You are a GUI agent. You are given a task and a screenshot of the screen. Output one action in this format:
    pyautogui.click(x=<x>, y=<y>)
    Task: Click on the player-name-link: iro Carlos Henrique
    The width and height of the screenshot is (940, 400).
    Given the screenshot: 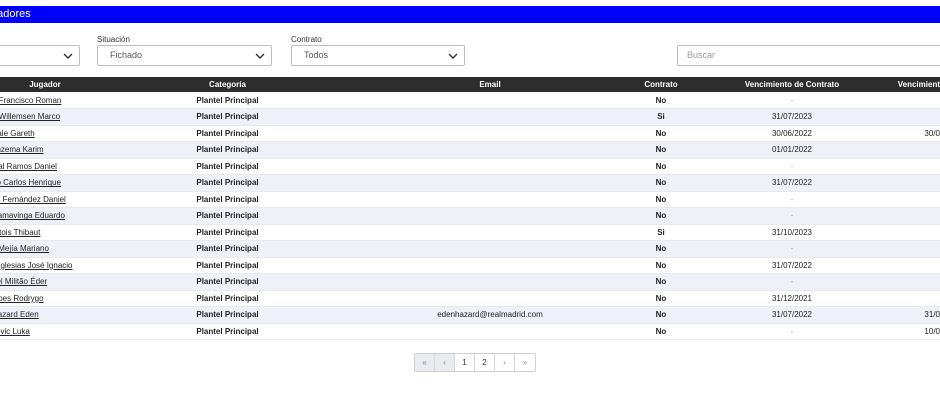 What is the action you would take?
    pyautogui.click(x=30, y=182)
    